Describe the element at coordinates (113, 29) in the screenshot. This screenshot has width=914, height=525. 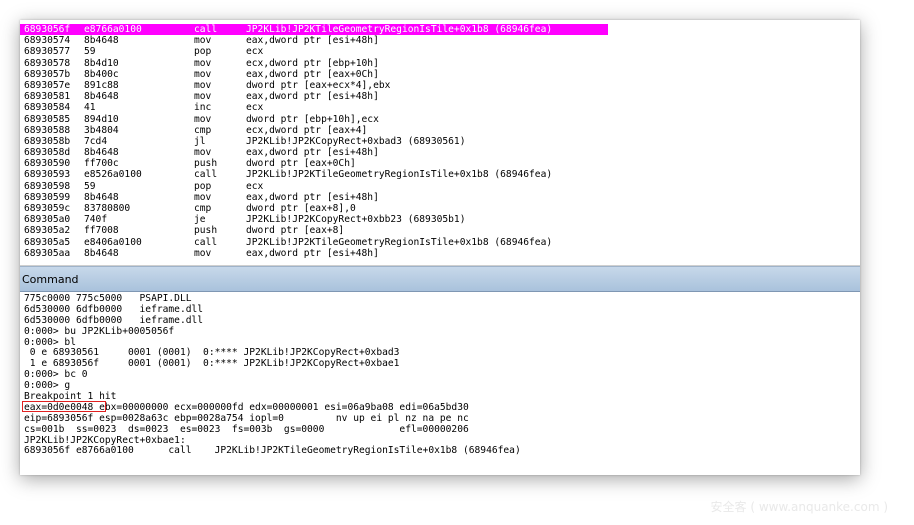
I see `opcode-bytes: e8766a0100` at that location.